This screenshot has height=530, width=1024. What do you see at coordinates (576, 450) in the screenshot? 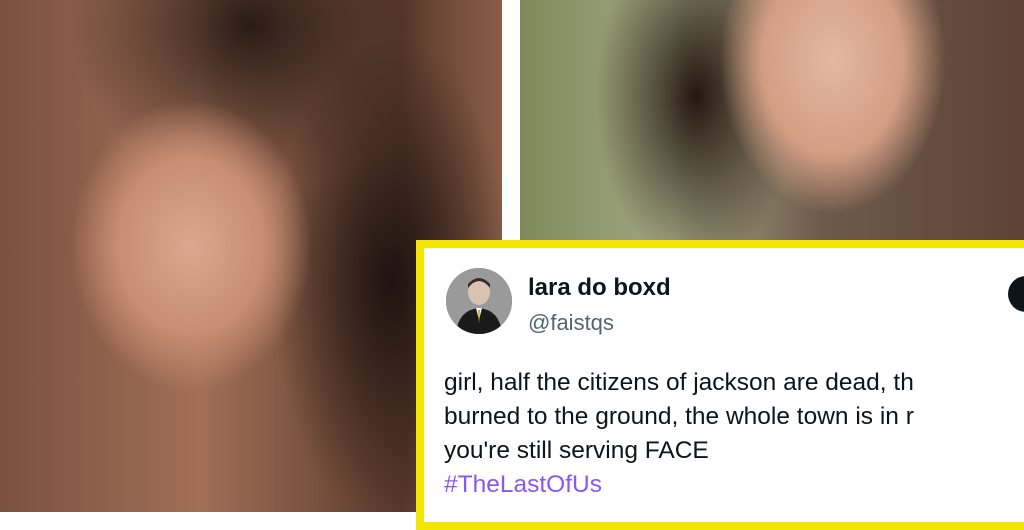
I see `tweet-line-3: you're still serving FACE` at bounding box center [576, 450].